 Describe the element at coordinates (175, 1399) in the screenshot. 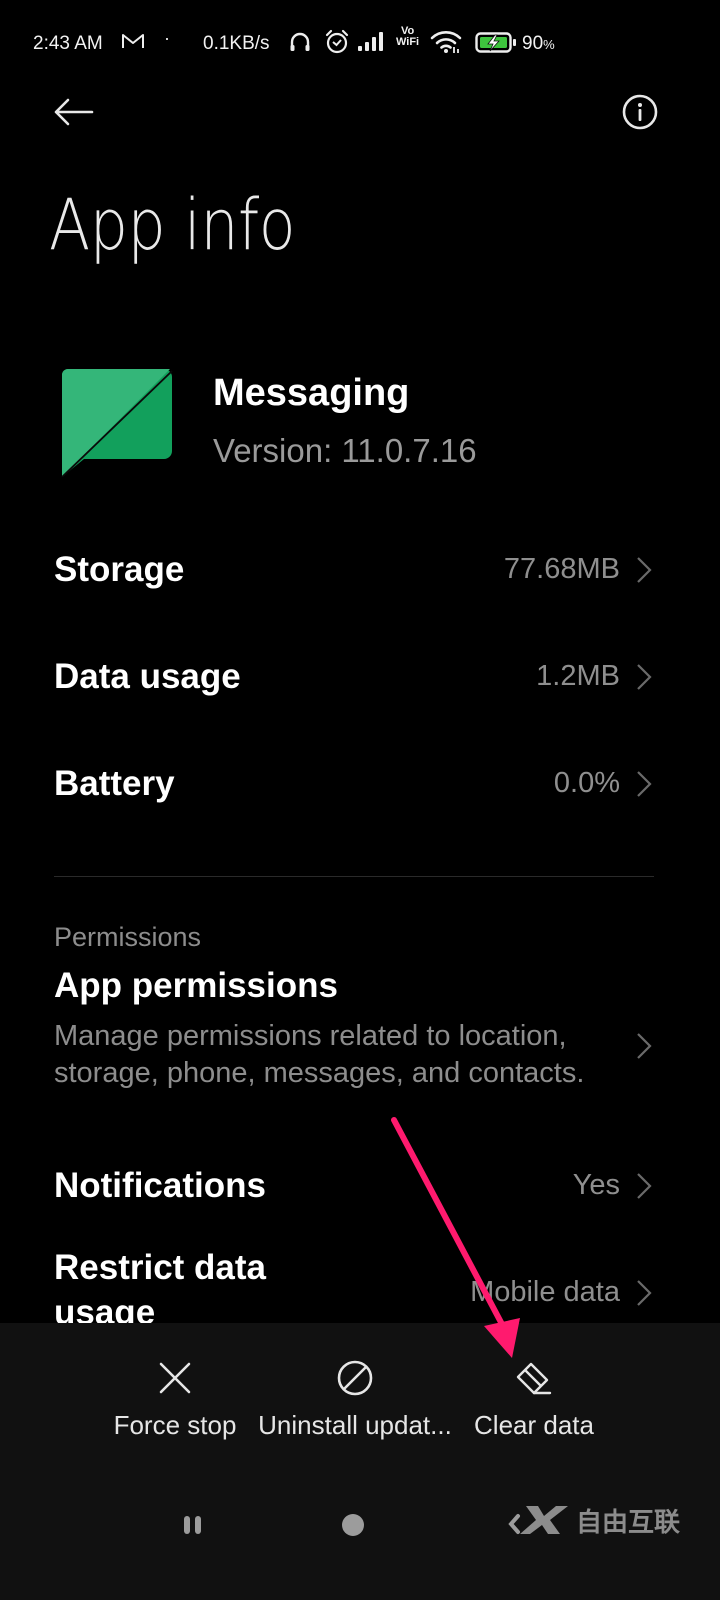

I see `force-stop-button: Force stop` at that location.